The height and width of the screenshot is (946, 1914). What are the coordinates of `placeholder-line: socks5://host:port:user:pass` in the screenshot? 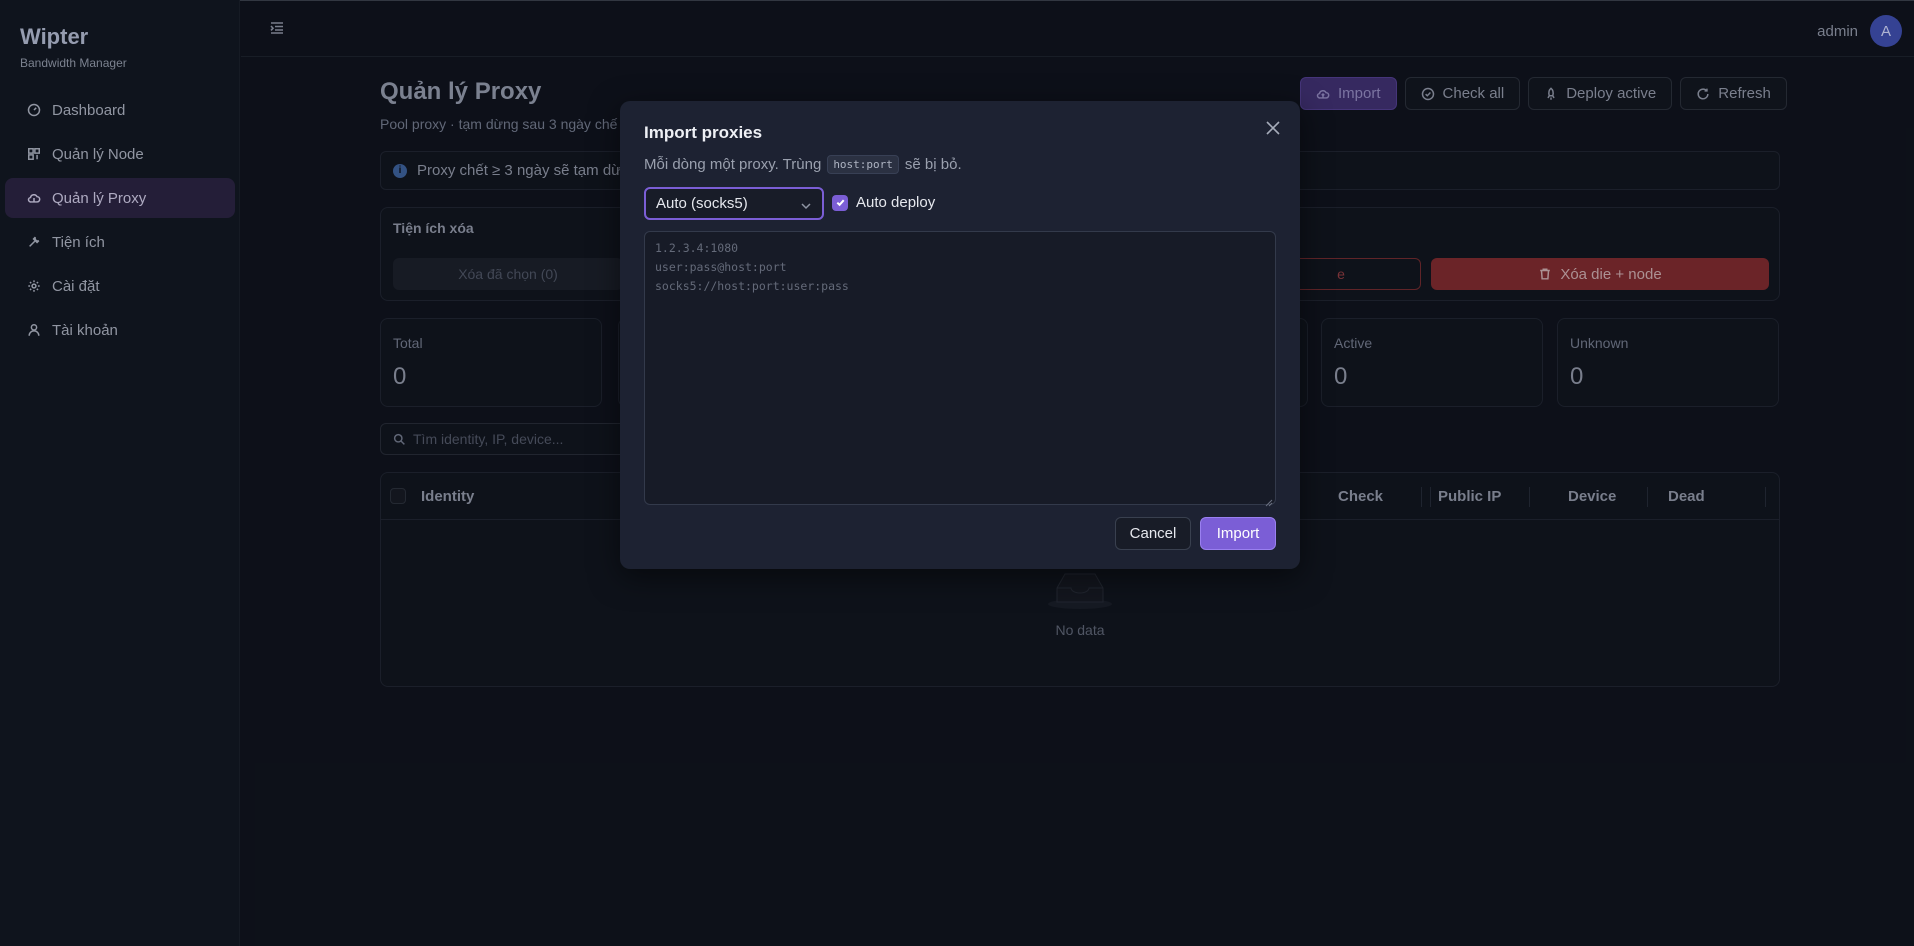 It's located at (752, 286).